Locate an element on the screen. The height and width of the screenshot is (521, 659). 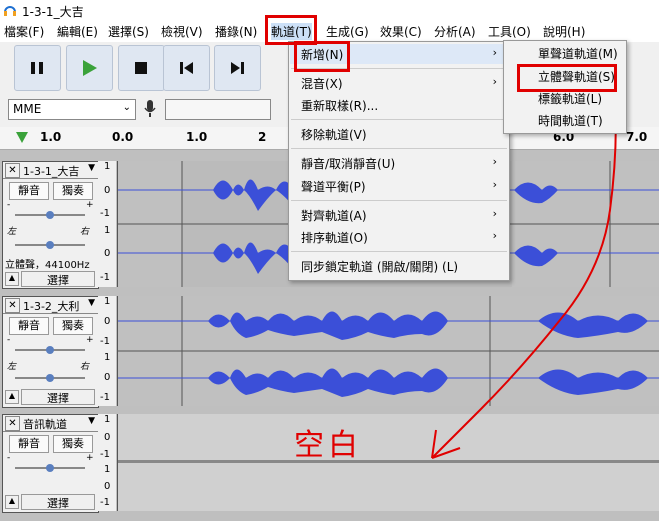
menu-select: 選擇(S) is located at coordinates (128, 31).